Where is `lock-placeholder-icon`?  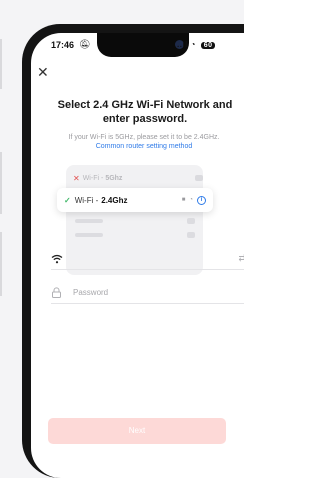 lock-placeholder-icon is located at coordinates (199, 178).